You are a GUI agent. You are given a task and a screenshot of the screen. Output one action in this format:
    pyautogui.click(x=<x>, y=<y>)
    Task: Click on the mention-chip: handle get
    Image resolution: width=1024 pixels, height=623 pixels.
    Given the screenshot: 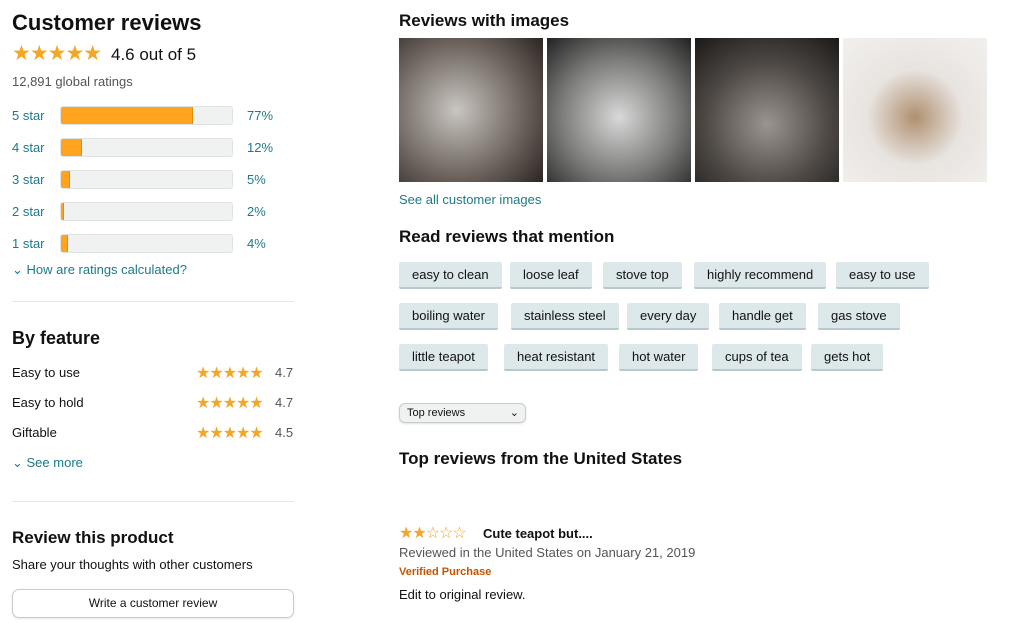 What is the action you would take?
    pyautogui.click(x=762, y=316)
    